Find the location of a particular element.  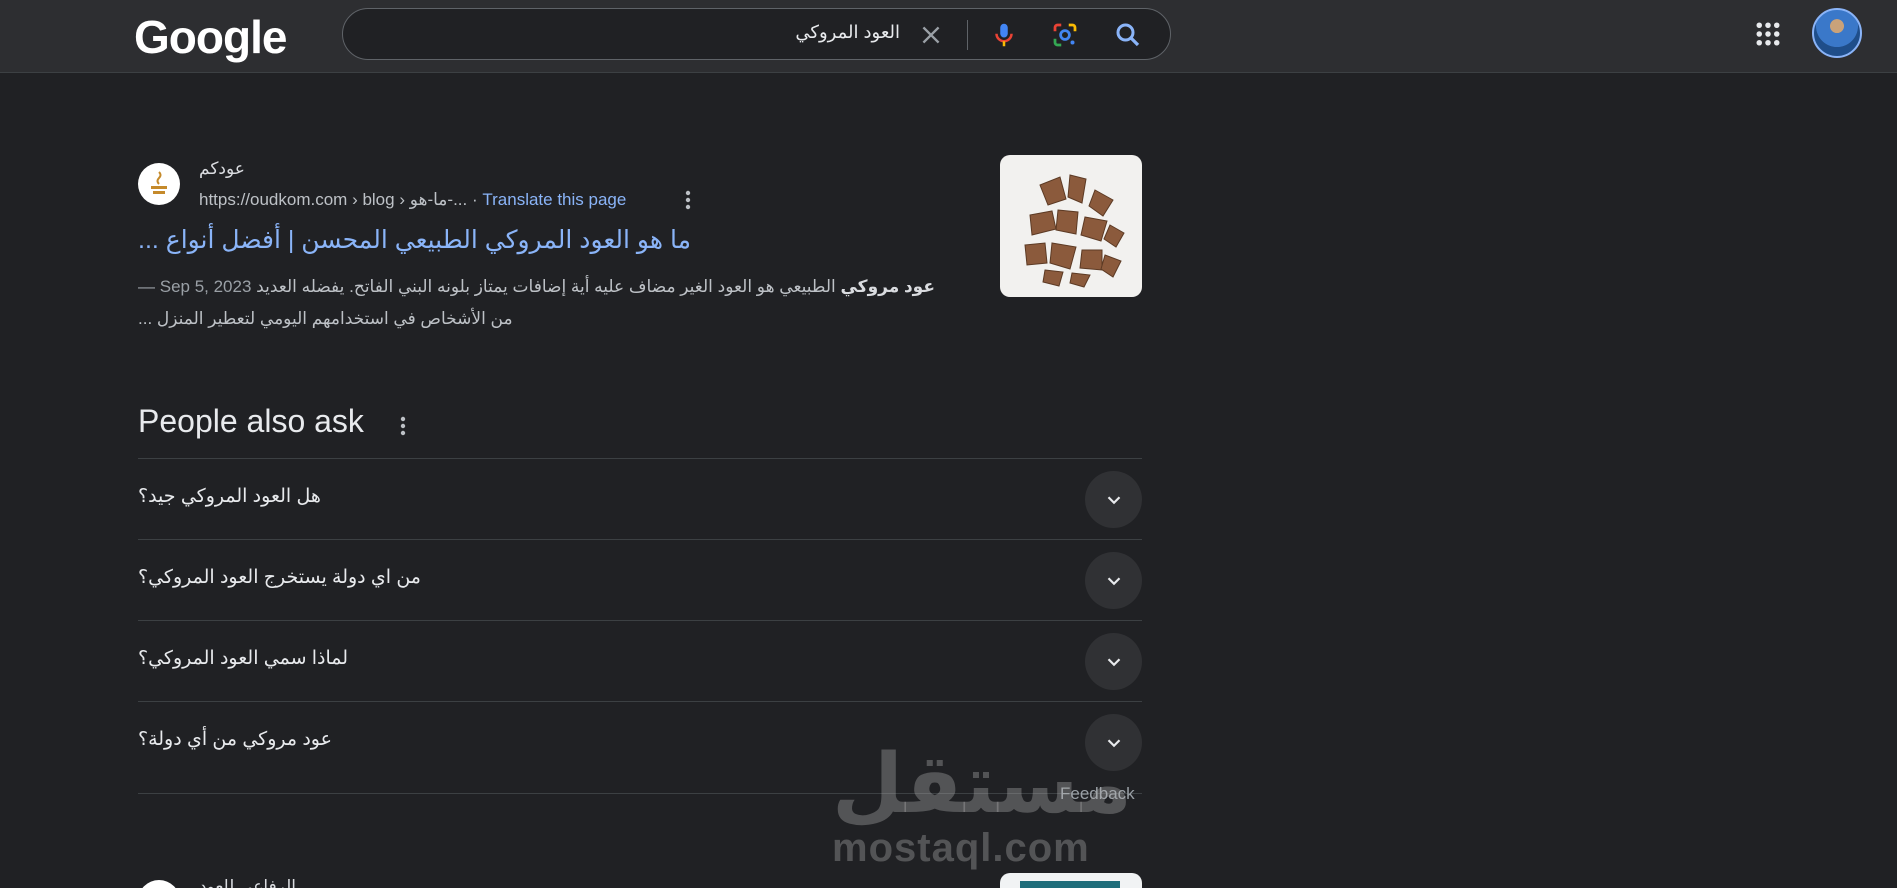

next-thumbnail-image is located at coordinates (1070, 884).